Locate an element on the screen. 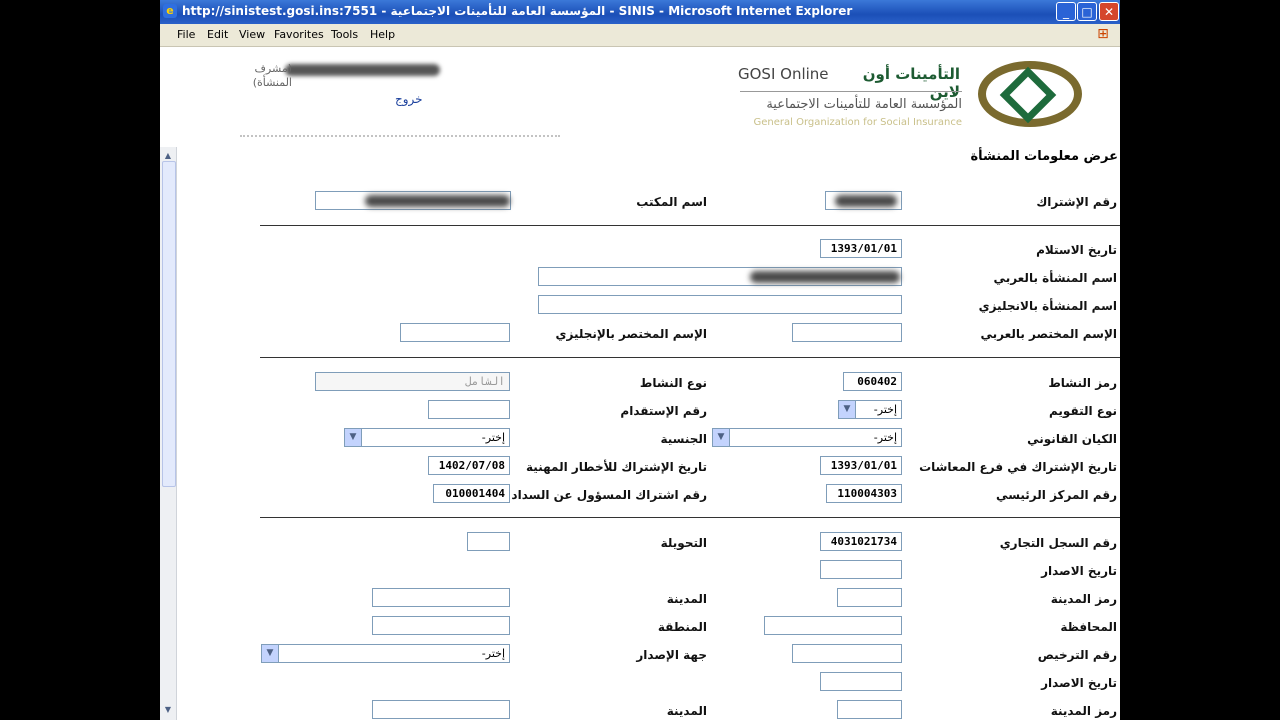 This screenshot has height=720, width=1280. menu-favorites: Favorites is located at coordinates (299, 34).